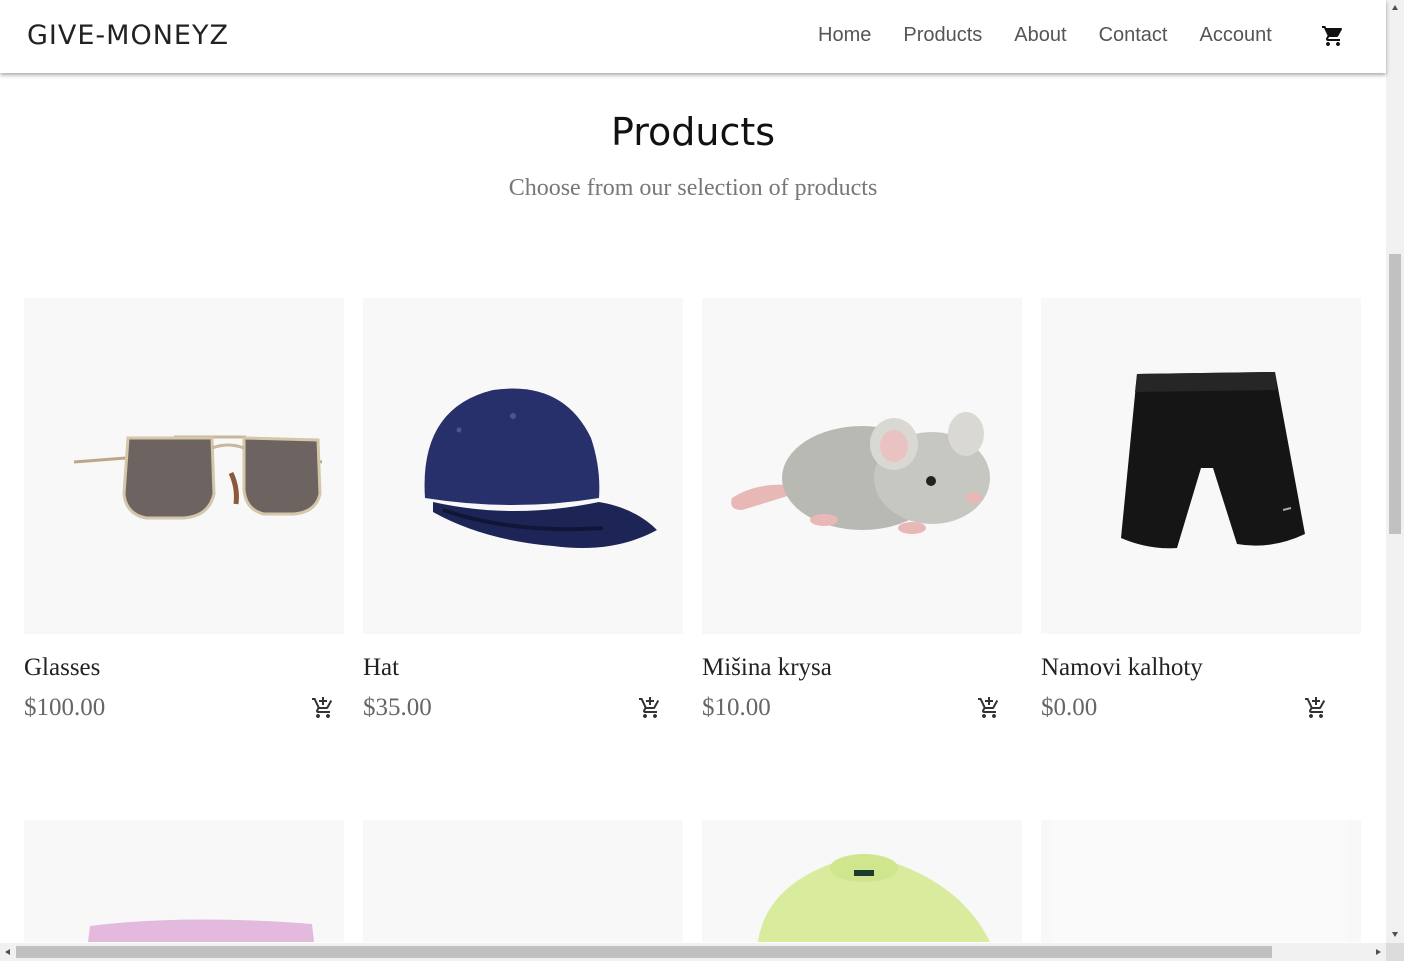  I want to click on black-shorts-image, so click(1213, 460).